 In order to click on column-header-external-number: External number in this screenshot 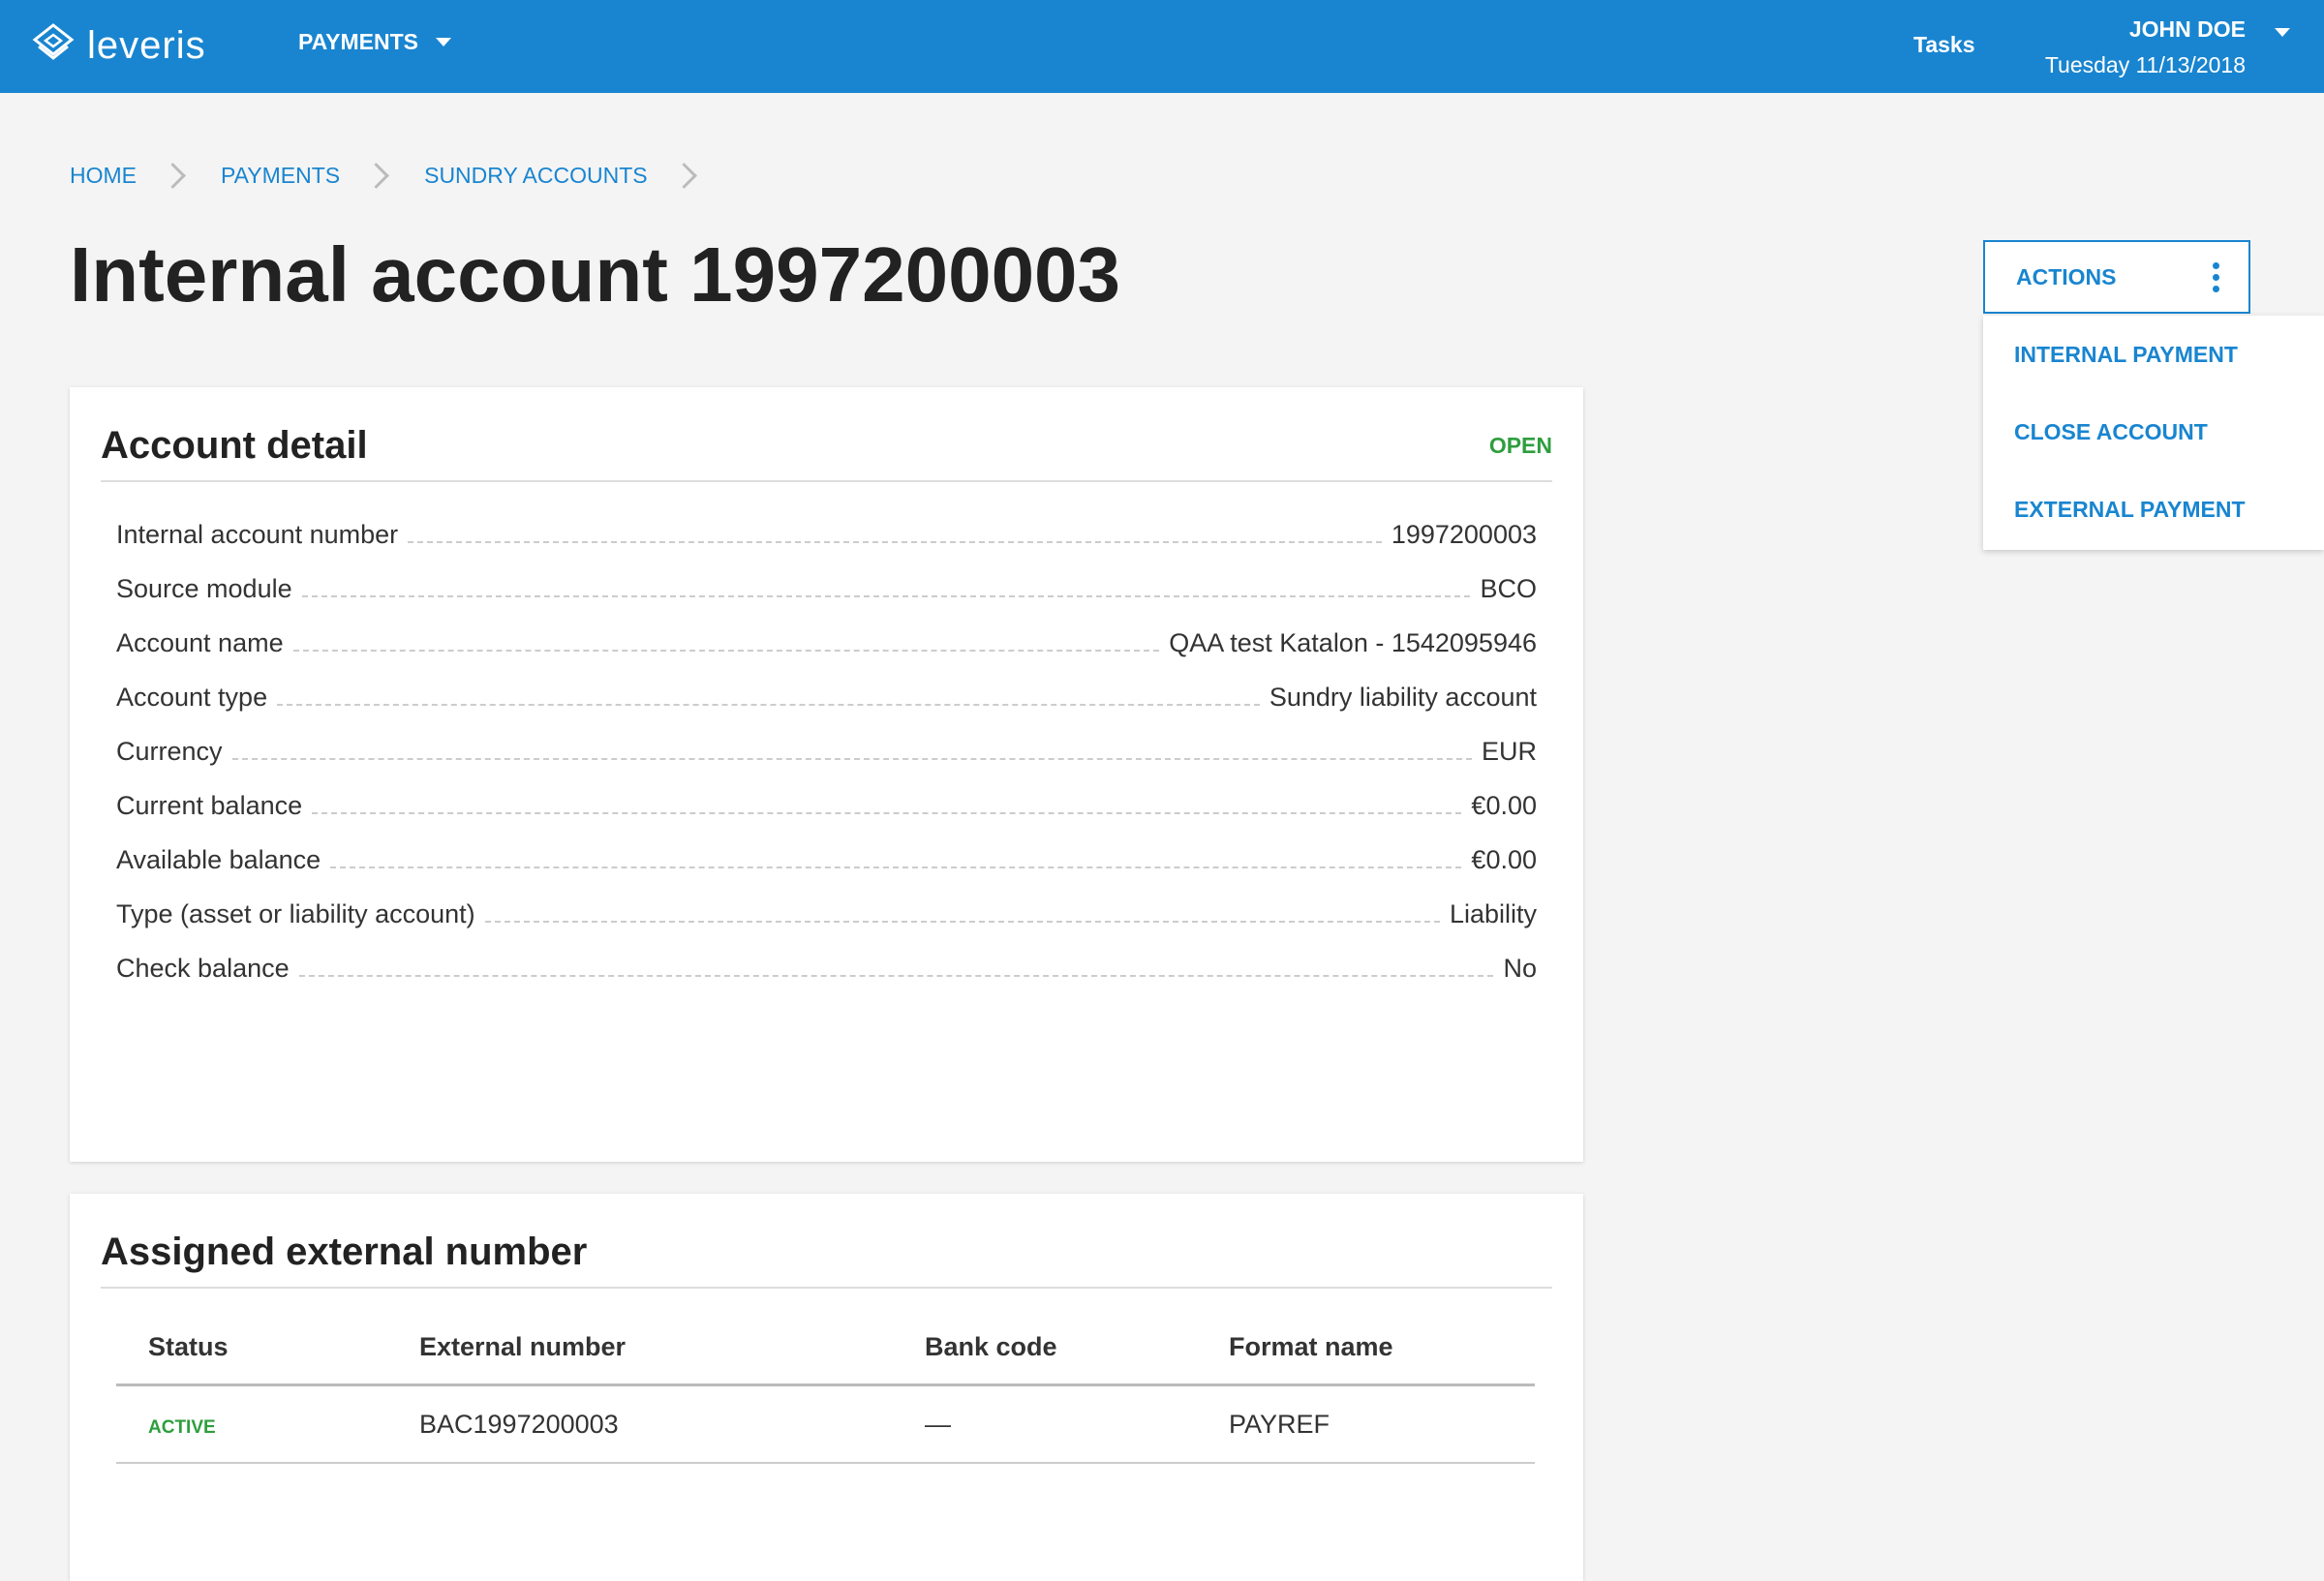, I will do `click(672, 1348)`.